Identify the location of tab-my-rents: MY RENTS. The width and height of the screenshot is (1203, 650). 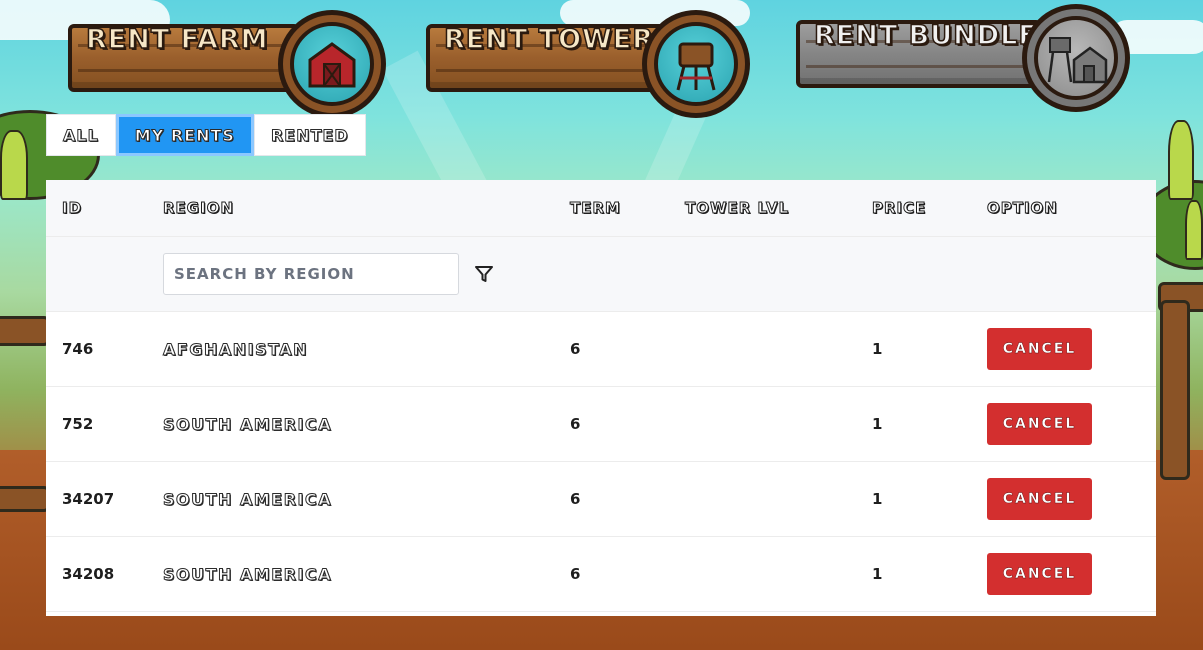
(184, 135).